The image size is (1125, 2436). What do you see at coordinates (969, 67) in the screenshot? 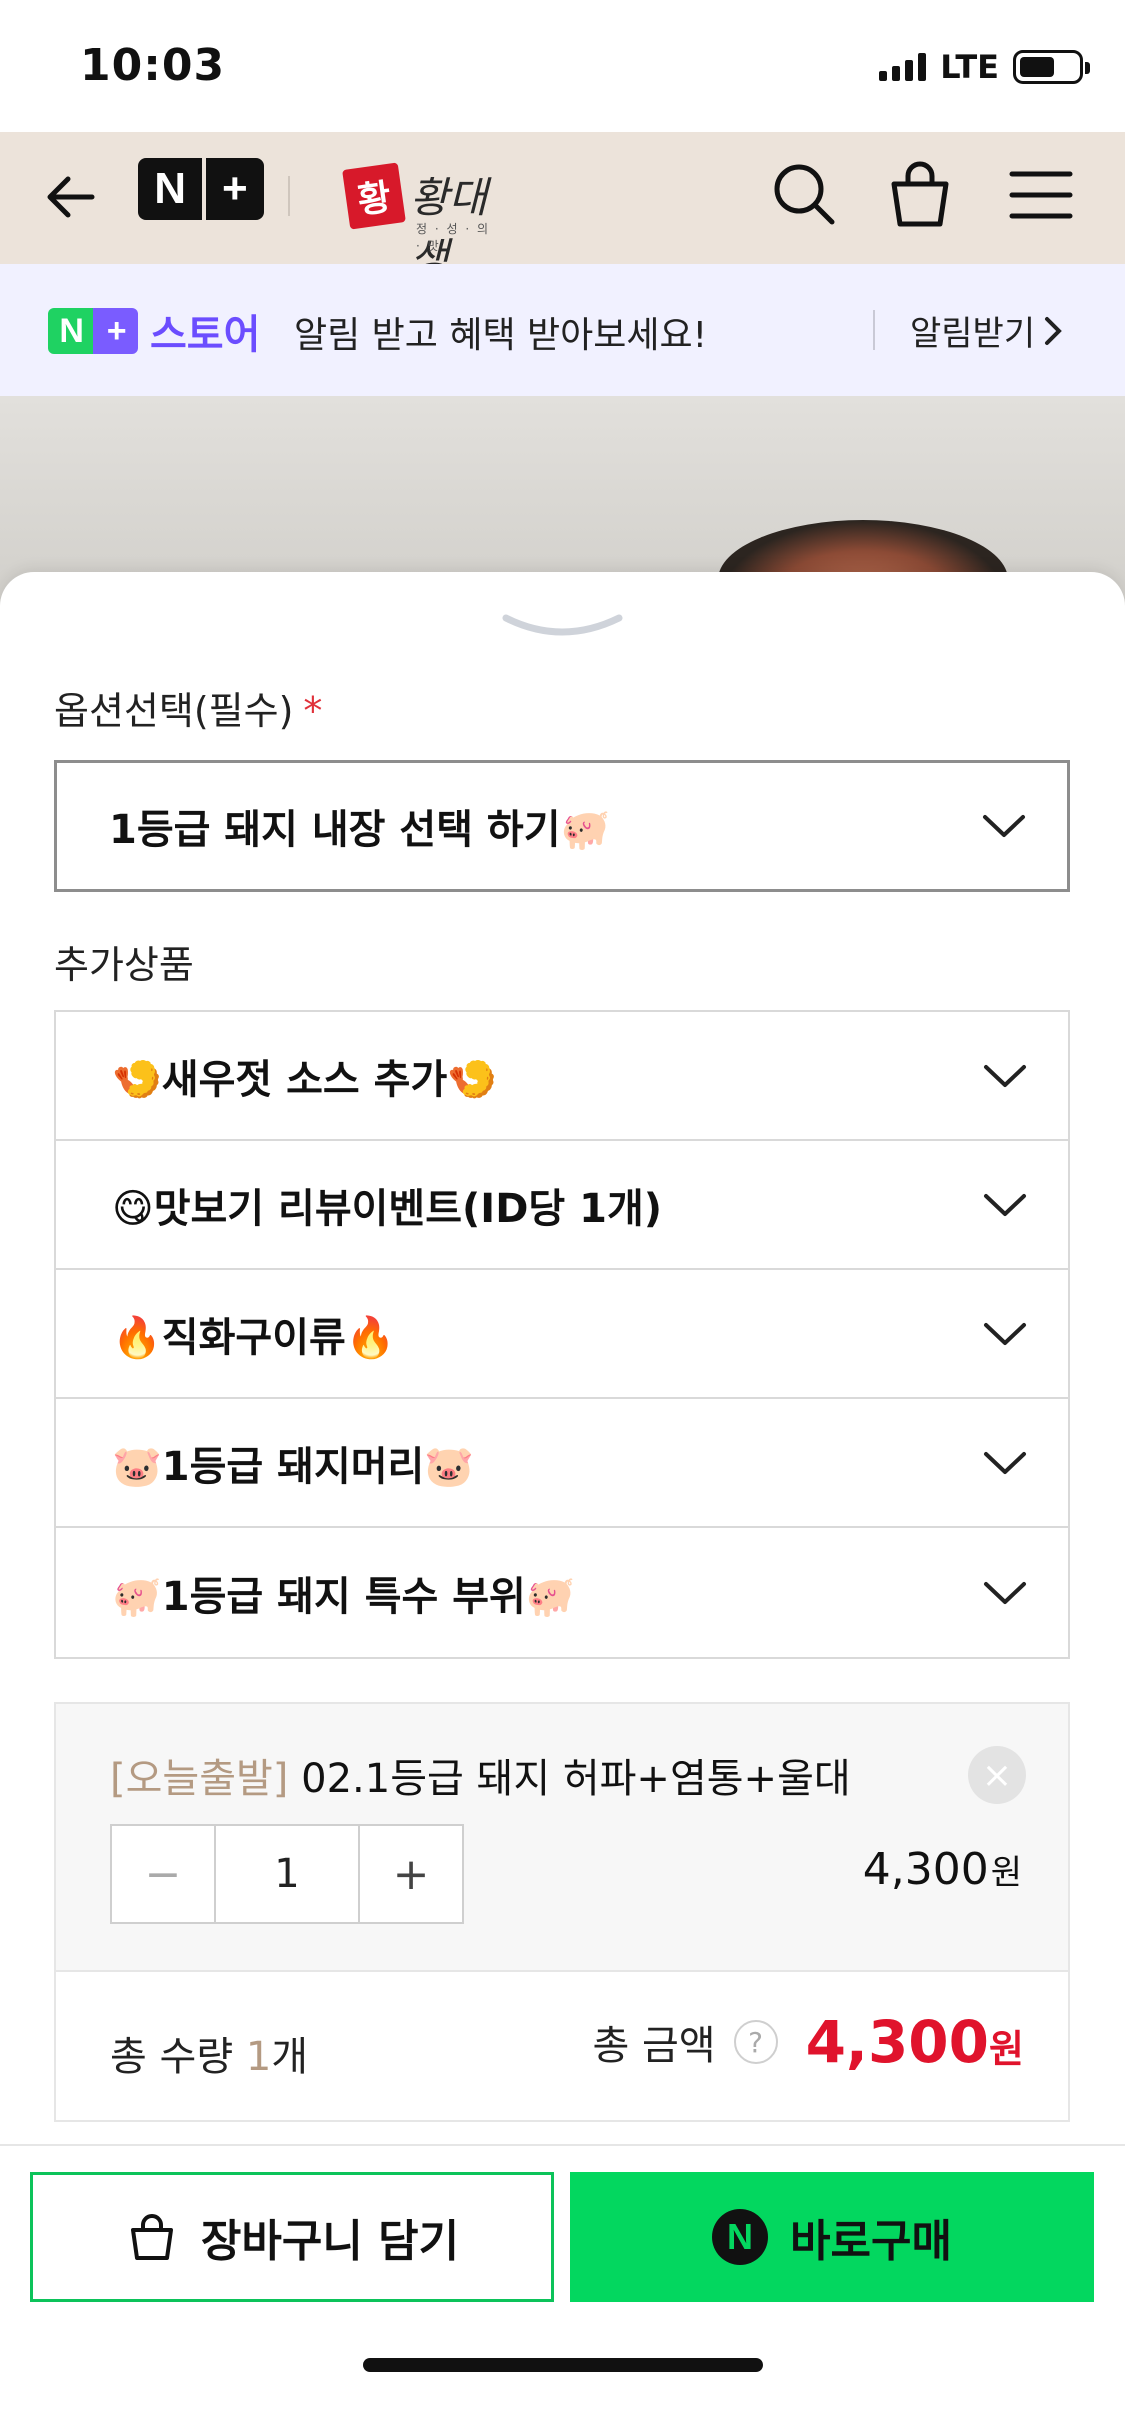
I see `network-label: LTE` at bounding box center [969, 67].